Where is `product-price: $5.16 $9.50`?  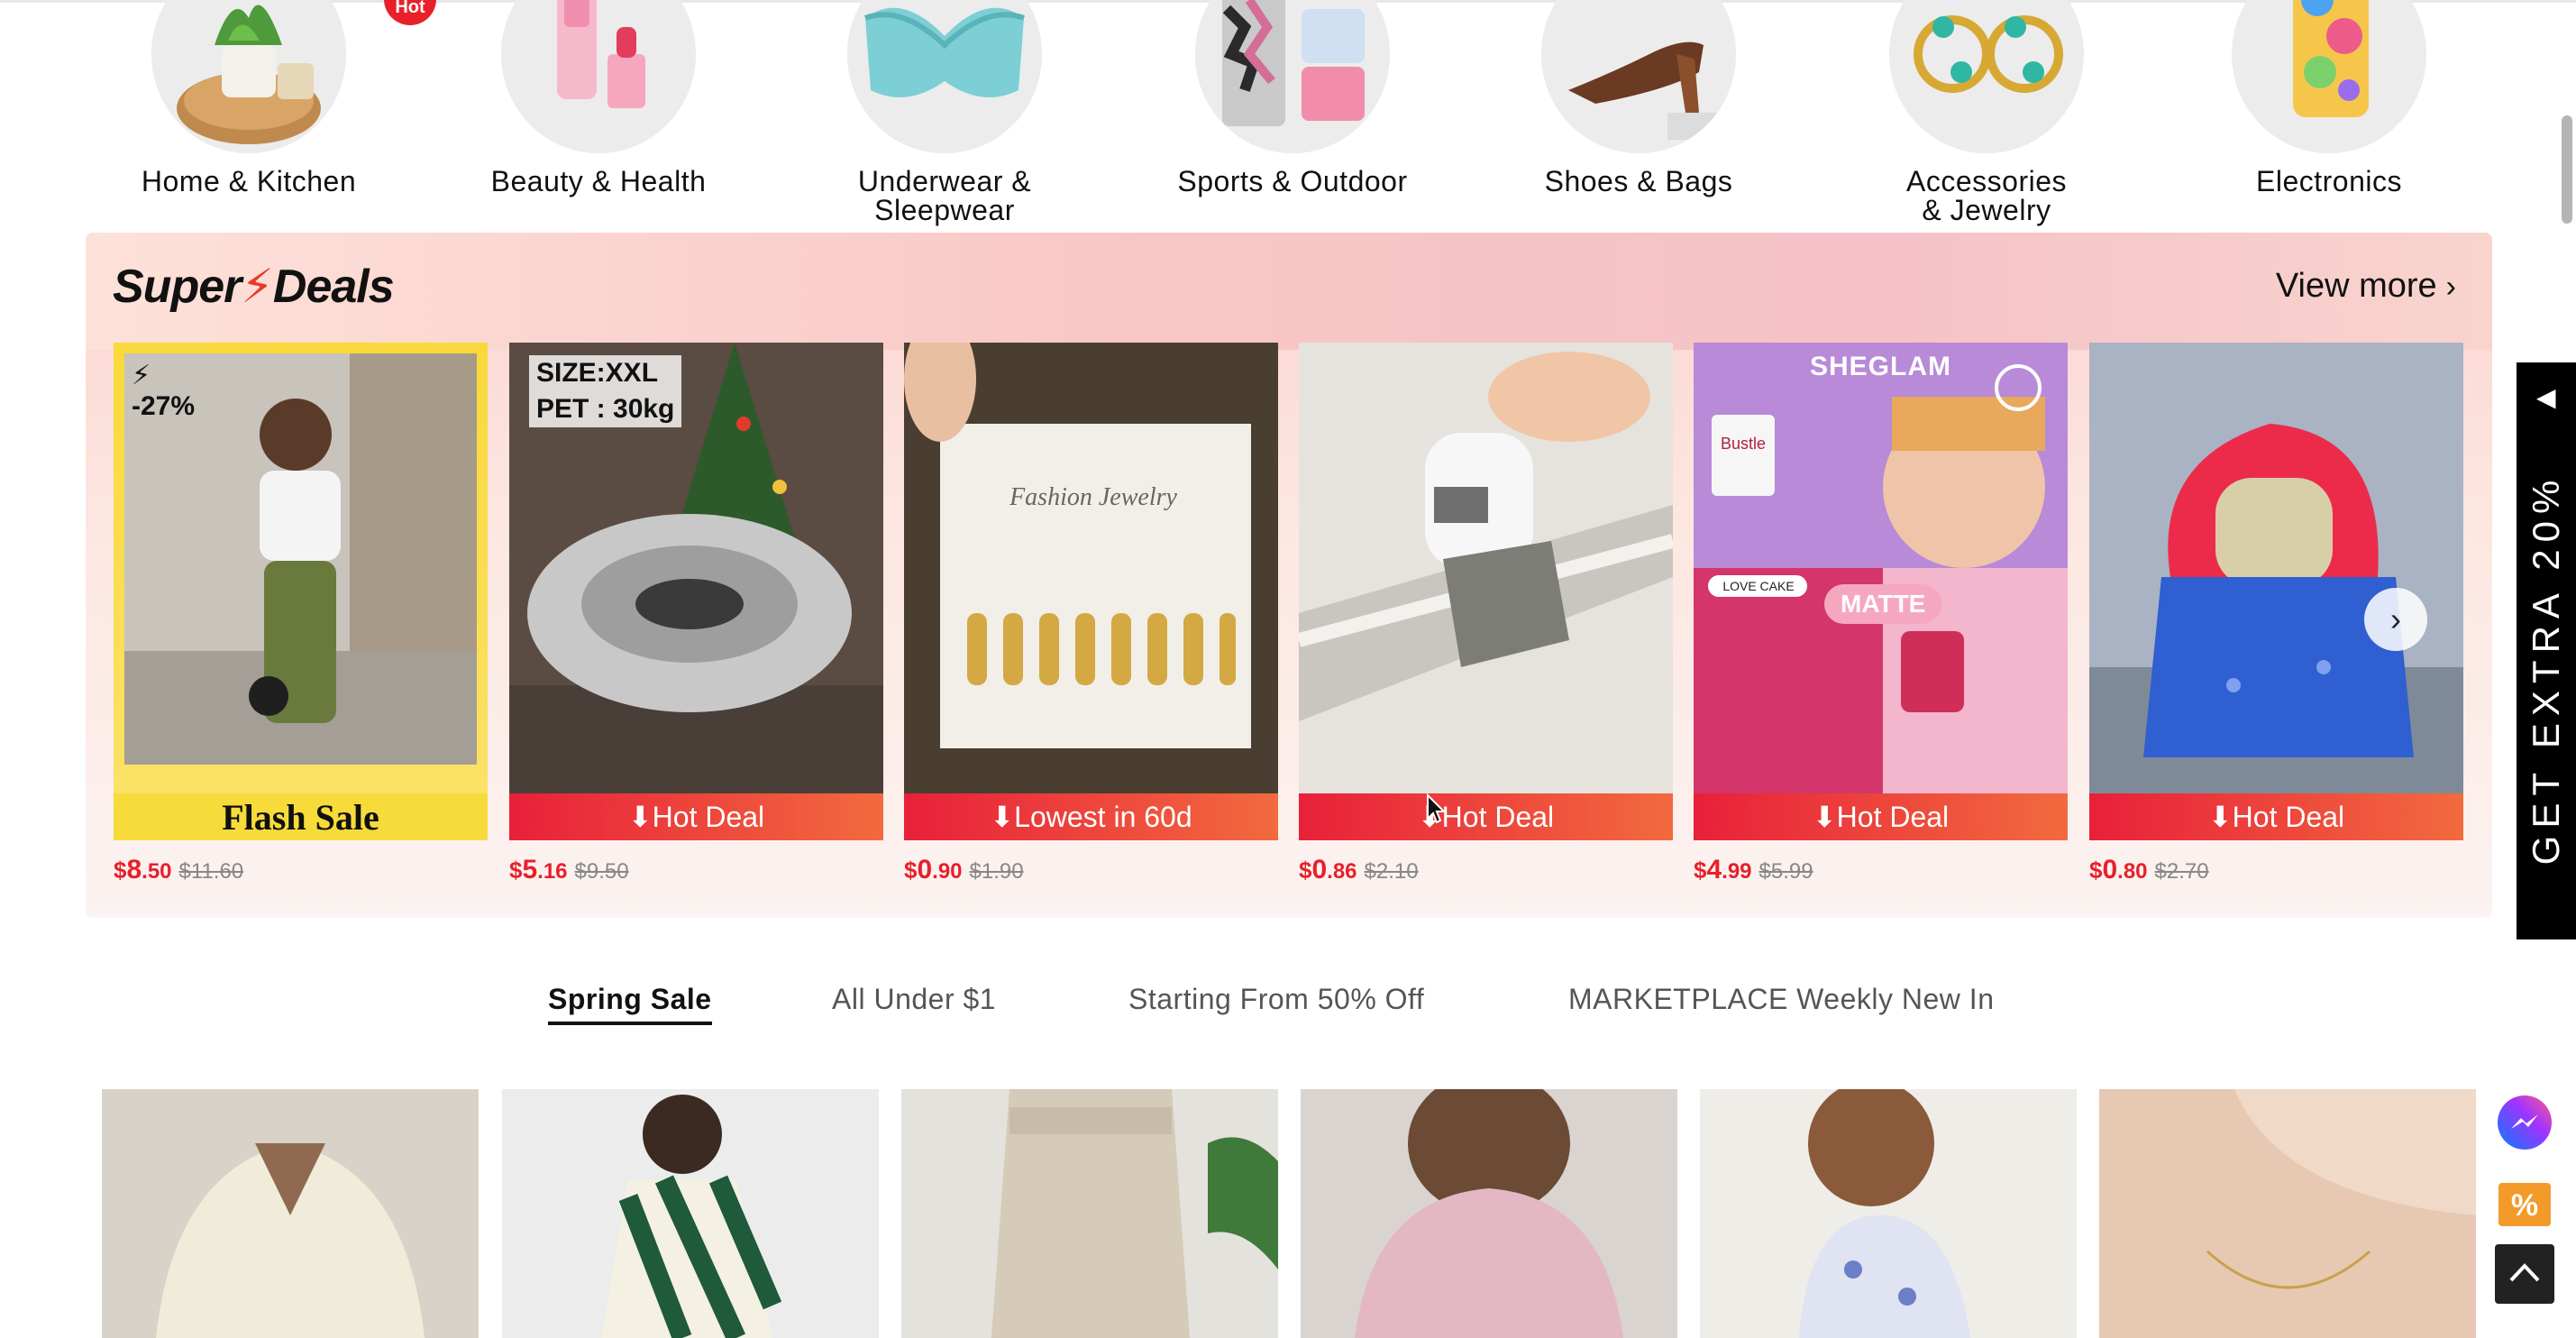 product-price: $5.16 $9.50 is located at coordinates (569, 869).